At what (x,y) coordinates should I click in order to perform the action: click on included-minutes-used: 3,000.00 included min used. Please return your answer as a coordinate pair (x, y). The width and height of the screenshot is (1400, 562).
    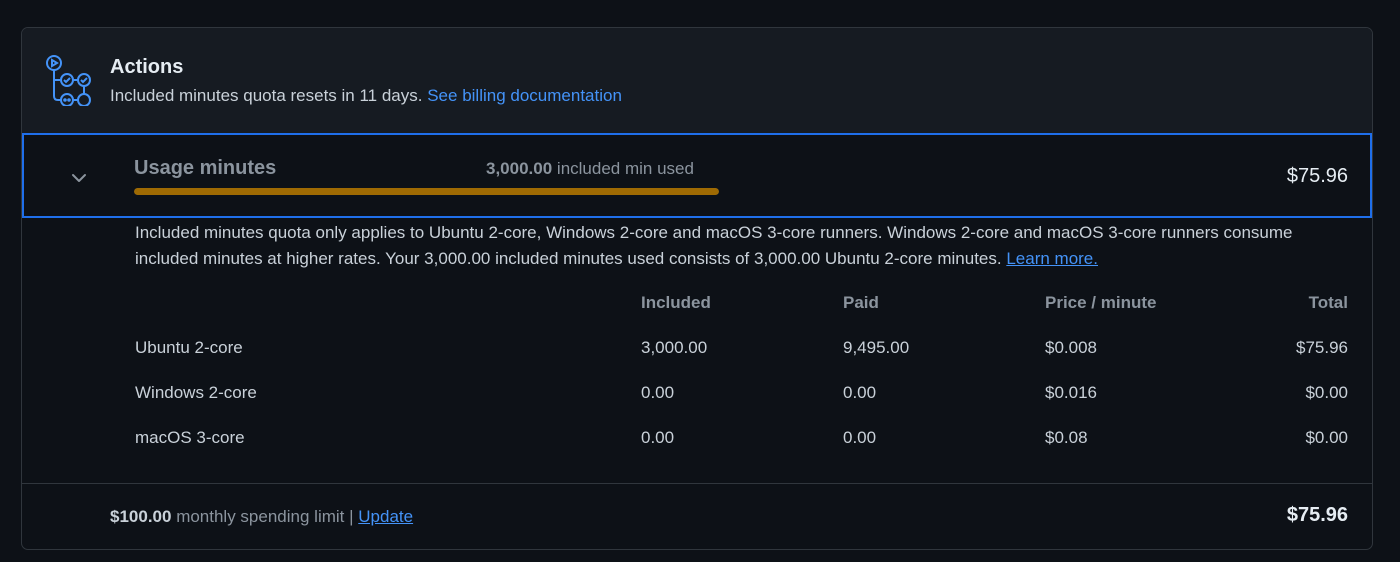
    Looking at the image, I should click on (590, 169).